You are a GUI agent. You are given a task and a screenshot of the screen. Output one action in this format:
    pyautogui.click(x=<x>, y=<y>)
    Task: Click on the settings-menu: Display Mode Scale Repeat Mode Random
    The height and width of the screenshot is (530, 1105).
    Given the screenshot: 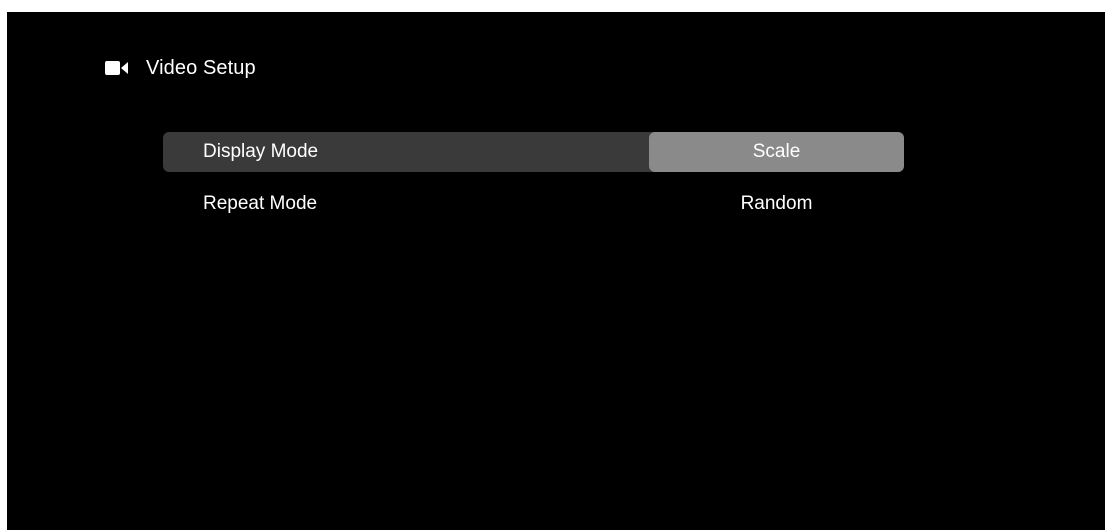 What is the action you would take?
    pyautogui.click(x=533, y=184)
    